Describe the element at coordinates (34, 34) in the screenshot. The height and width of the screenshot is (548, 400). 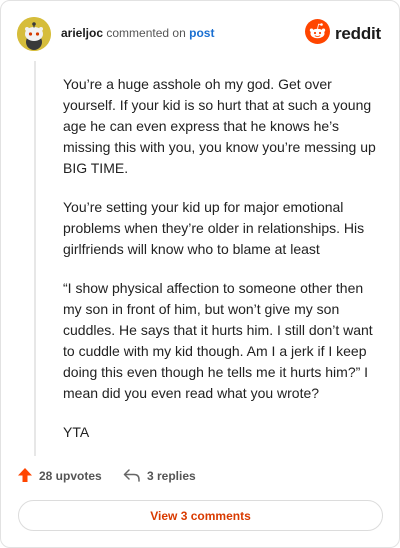
I see `snoo-avatar-icon` at that location.